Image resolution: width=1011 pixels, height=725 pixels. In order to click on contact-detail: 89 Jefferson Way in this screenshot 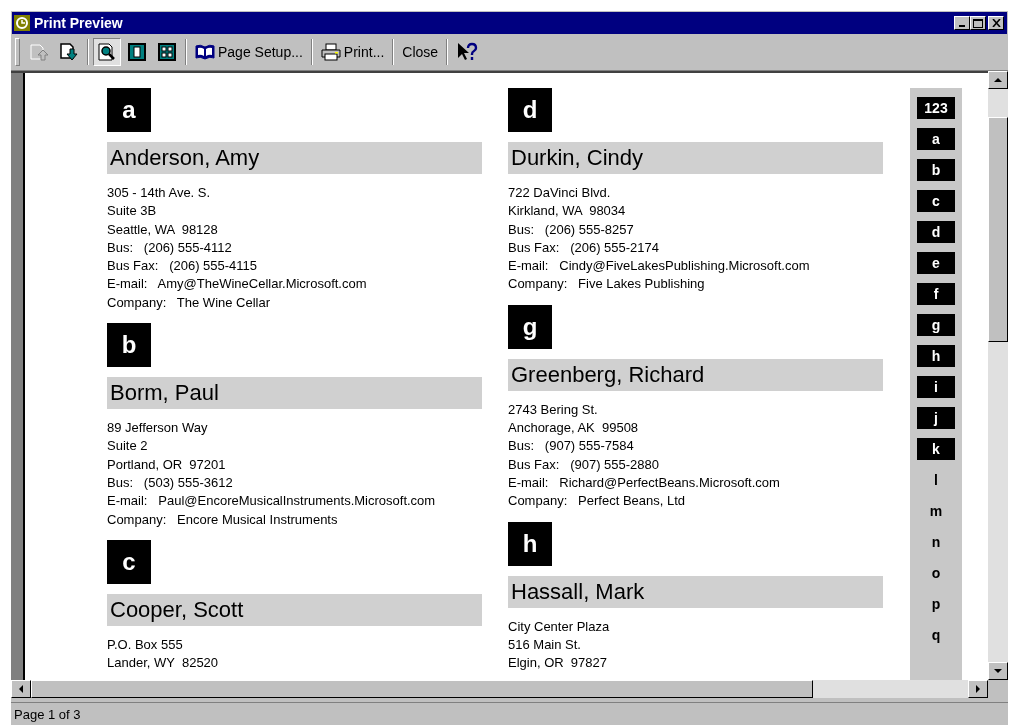, I will do `click(158, 428)`.